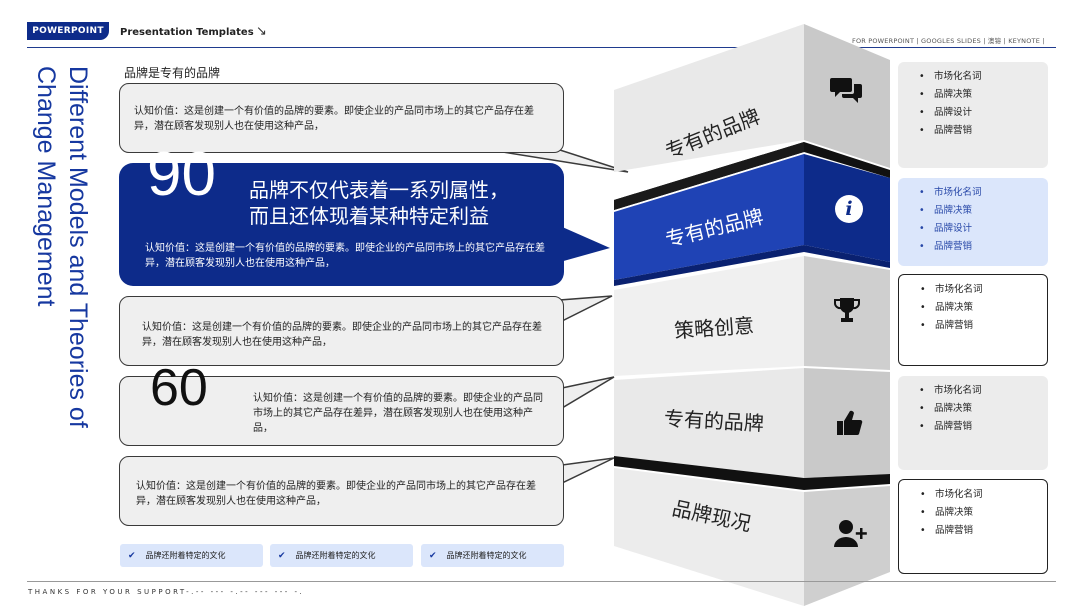 The width and height of the screenshot is (1080, 608). I want to click on feature-list-5: 市场化名词 品牌决策 品牌营销, so click(973, 526).